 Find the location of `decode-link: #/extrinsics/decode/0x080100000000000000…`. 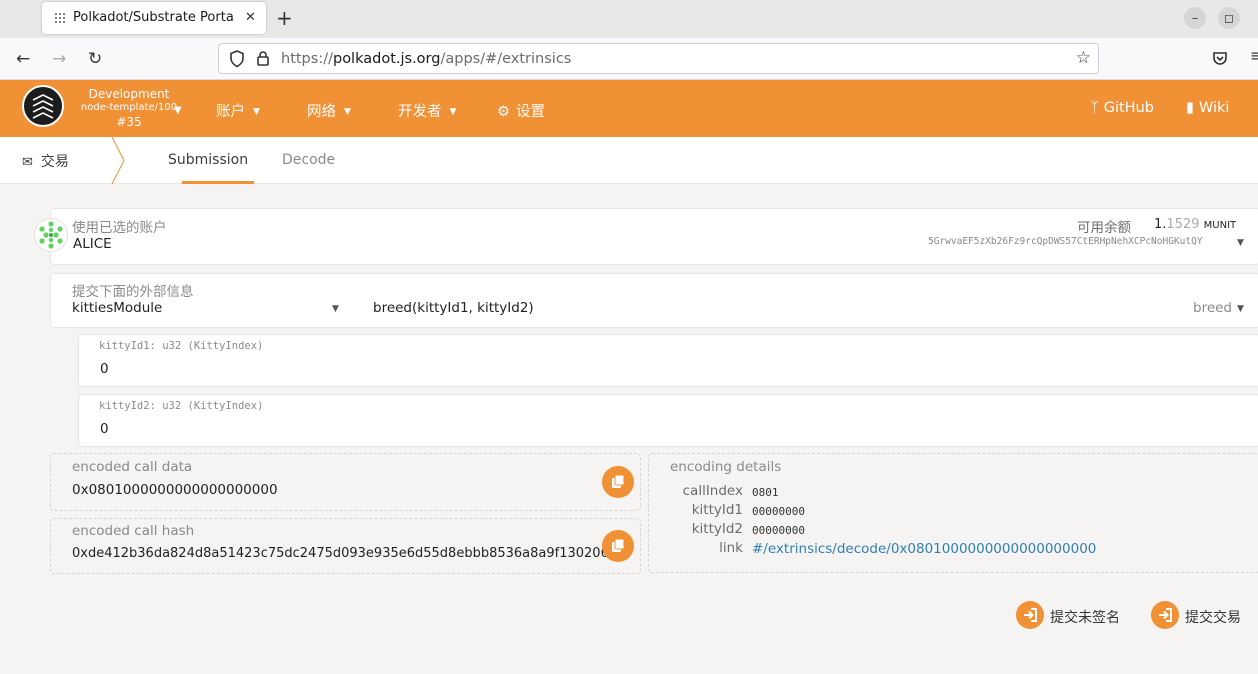

decode-link: #/extrinsics/decode/0x080100000000000000… is located at coordinates (924, 549).